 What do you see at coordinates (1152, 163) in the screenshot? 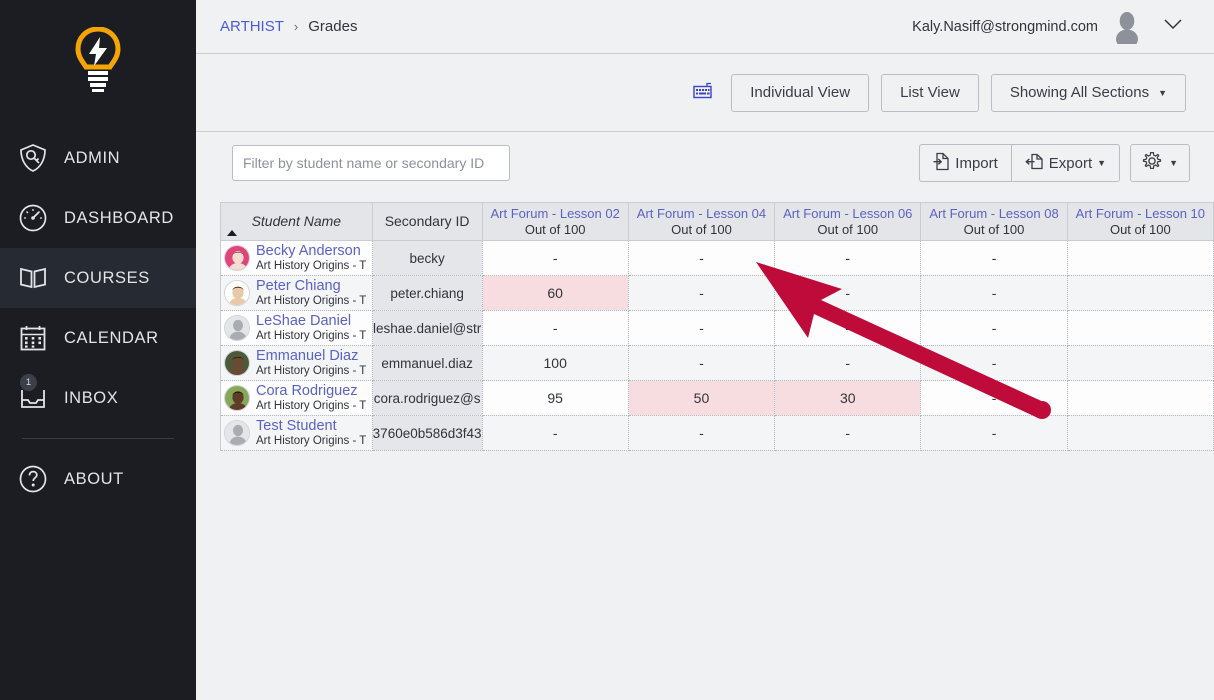
I see `gear-icon` at bounding box center [1152, 163].